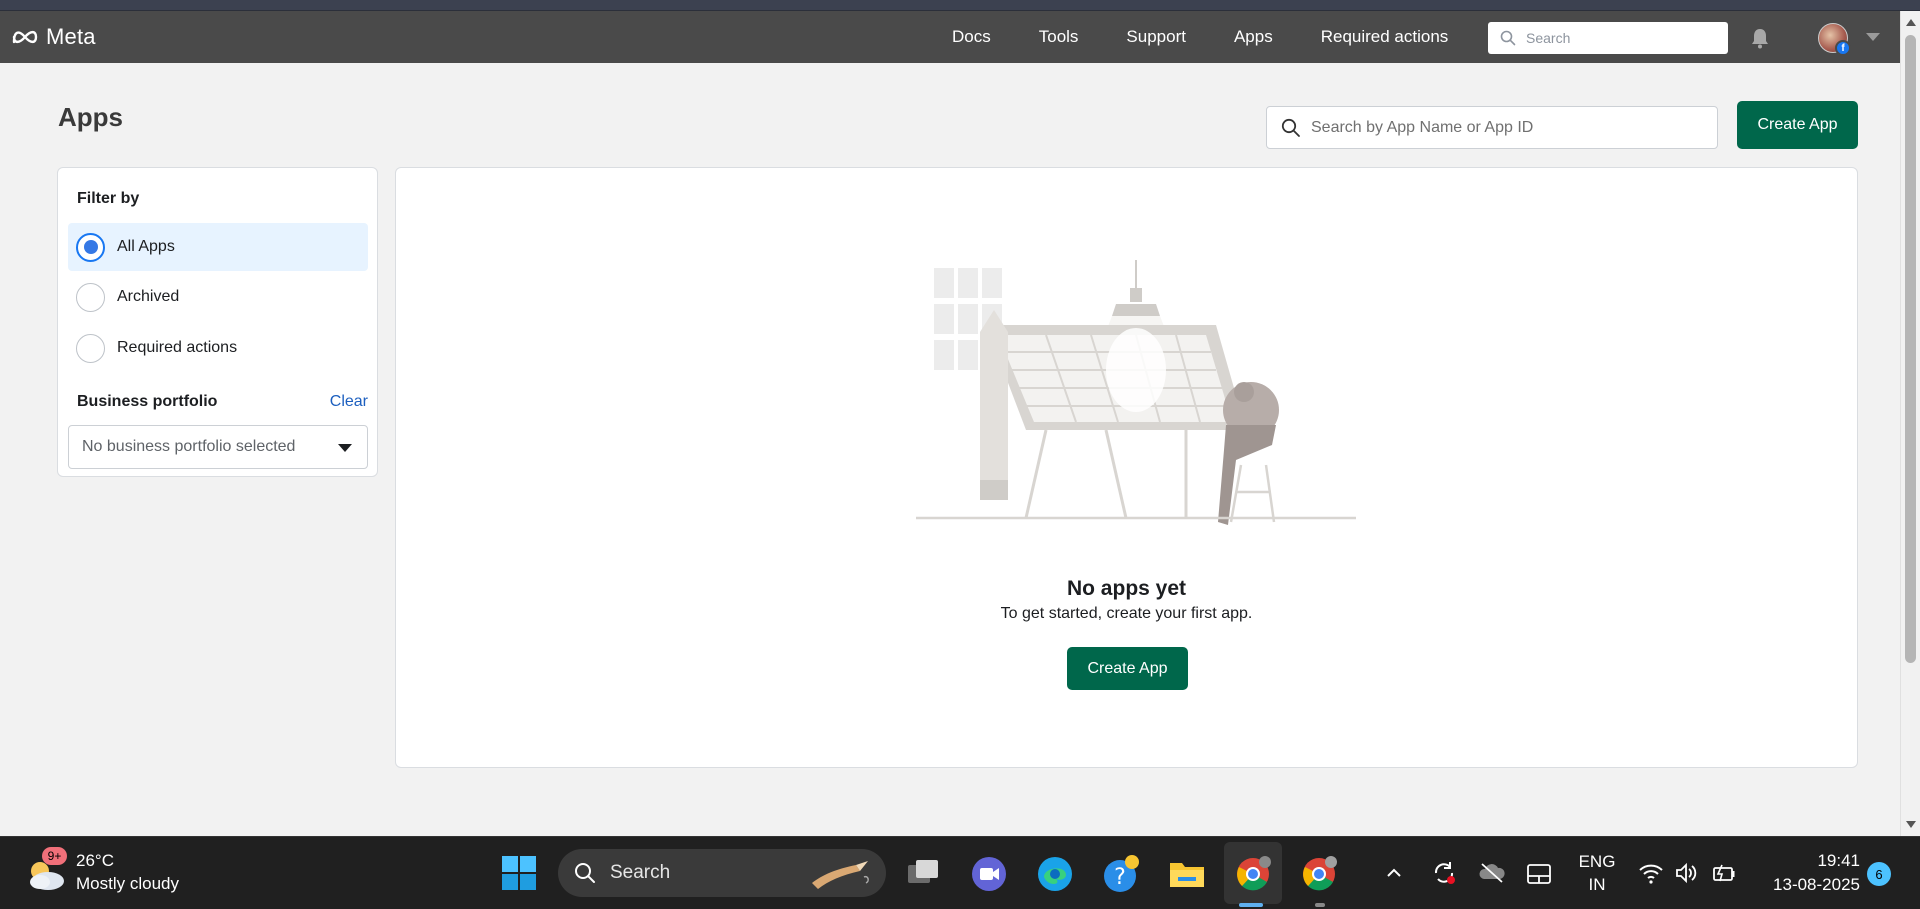 The width and height of the screenshot is (1920, 909). Describe the element at coordinates (1760, 38) in the screenshot. I see `notification-bell-icon` at that location.